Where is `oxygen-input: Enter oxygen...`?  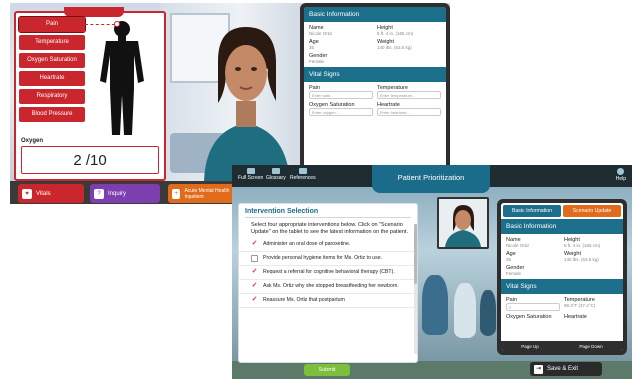
oxygen-input: Enter oxygen... is located at coordinates (341, 112).